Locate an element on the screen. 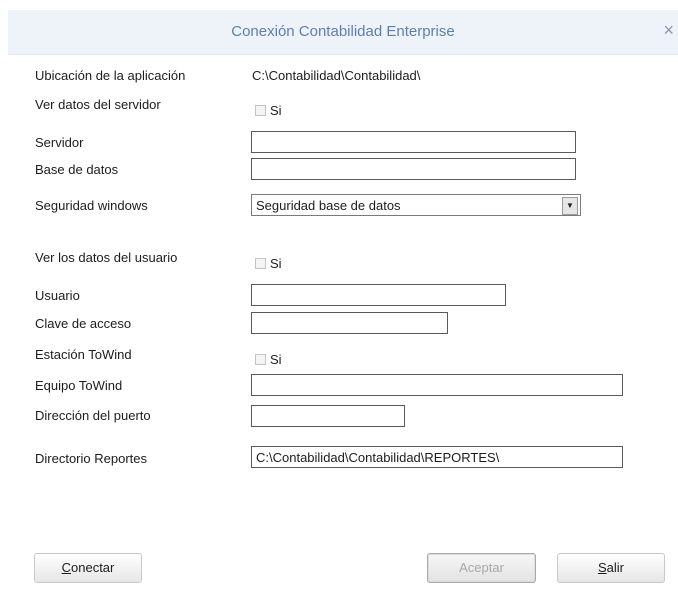  servidor-input is located at coordinates (413, 142).